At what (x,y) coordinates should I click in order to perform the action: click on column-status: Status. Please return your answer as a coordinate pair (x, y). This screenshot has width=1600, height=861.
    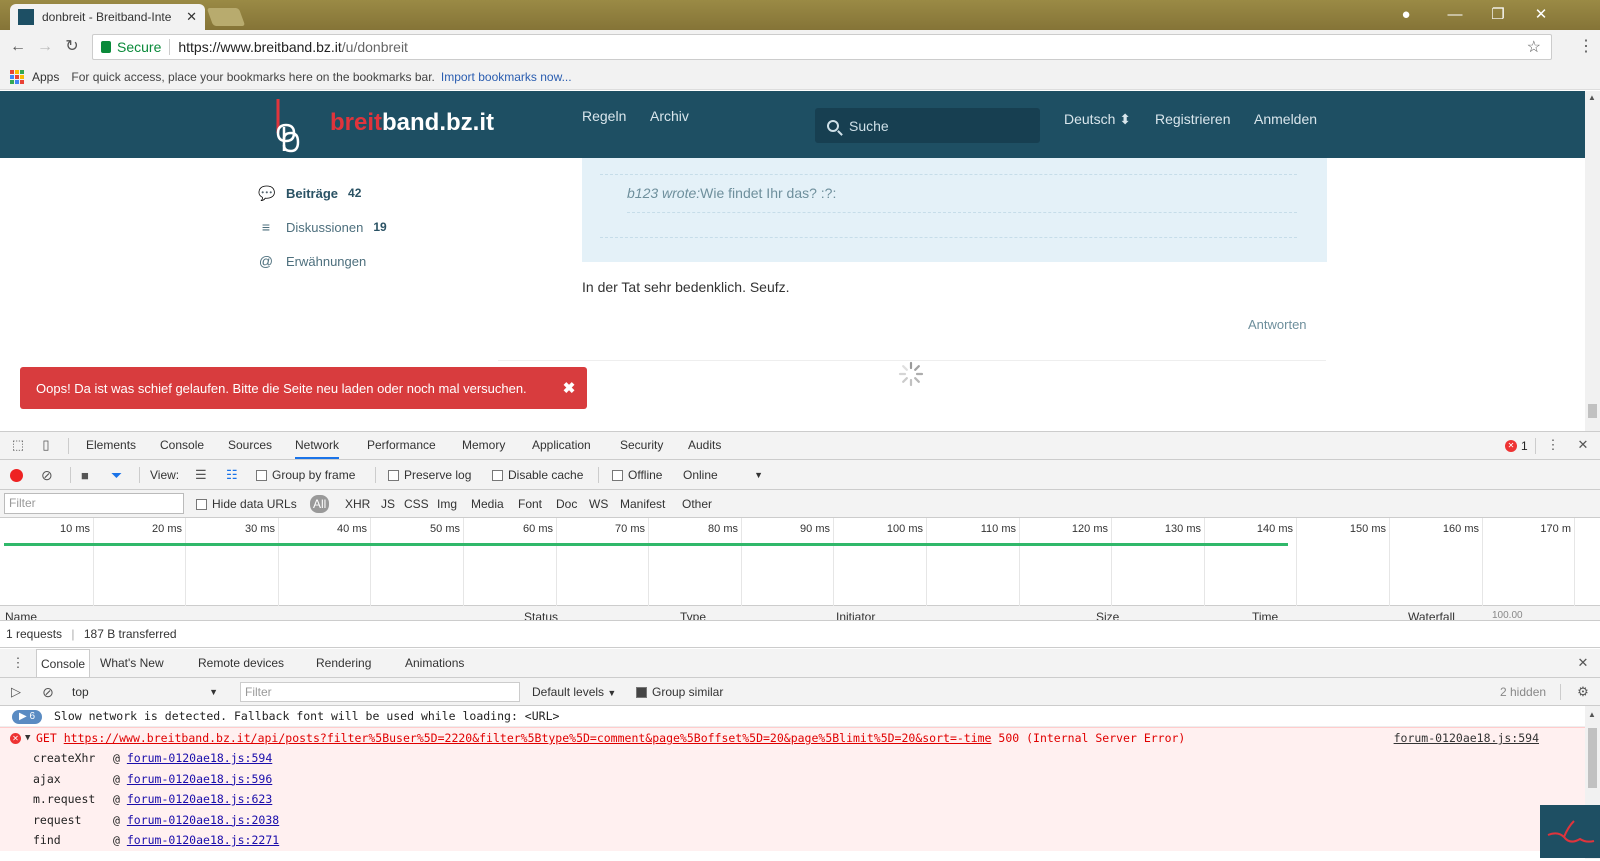
    Looking at the image, I should click on (541, 615).